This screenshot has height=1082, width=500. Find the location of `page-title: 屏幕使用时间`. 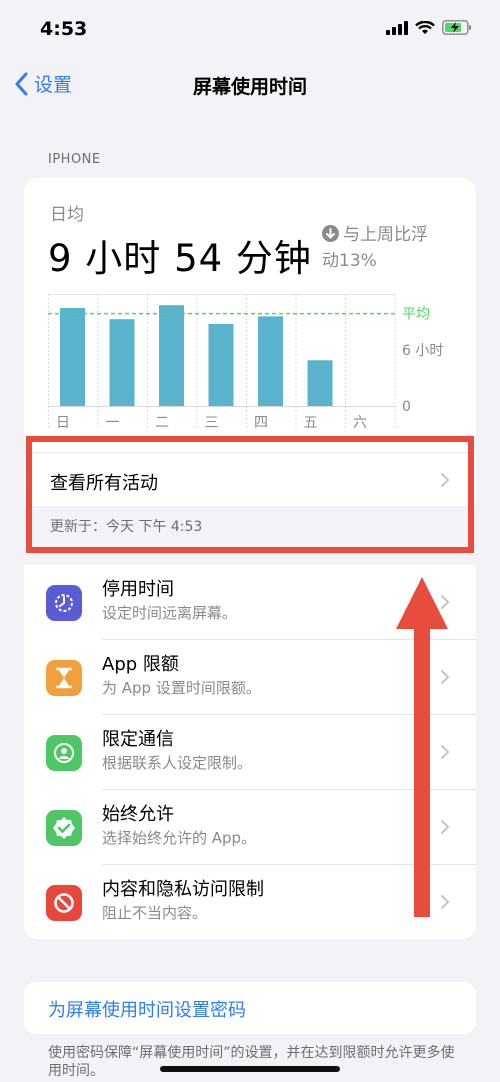

page-title: 屏幕使用时间 is located at coordinates (249, 87).